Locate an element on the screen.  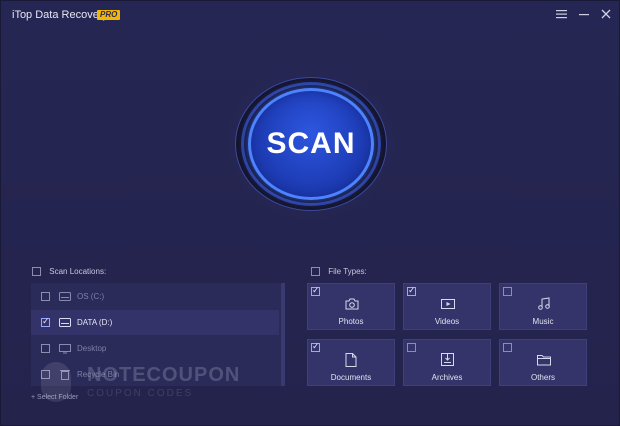
location-label: Recycle Bin is located at coordinates (98, 374).